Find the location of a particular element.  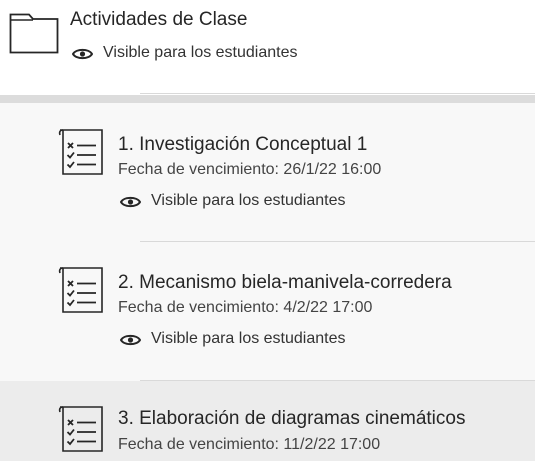

item-title: 3. Elaboración de diagramas cinemáticos is located at coordinates (291, 419).